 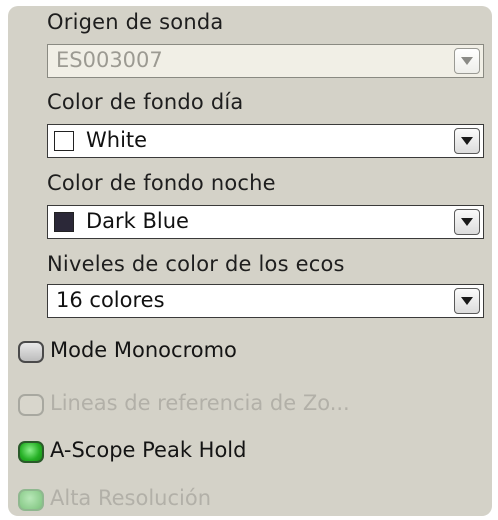 What do you see at coordinates (131, 498) in the screenshot?
I see `high-resolution-label: Alta Resolución` at bounding box center [131, 498].